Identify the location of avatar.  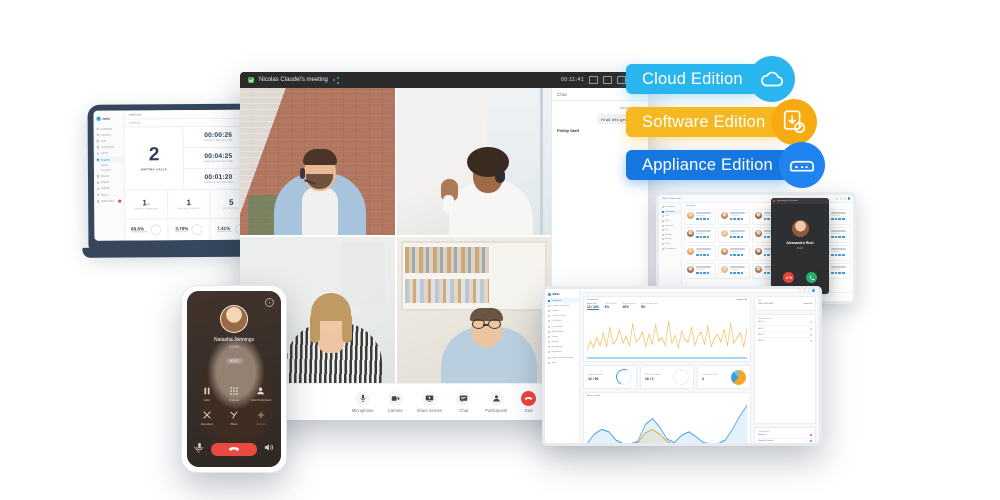
(813, 290).